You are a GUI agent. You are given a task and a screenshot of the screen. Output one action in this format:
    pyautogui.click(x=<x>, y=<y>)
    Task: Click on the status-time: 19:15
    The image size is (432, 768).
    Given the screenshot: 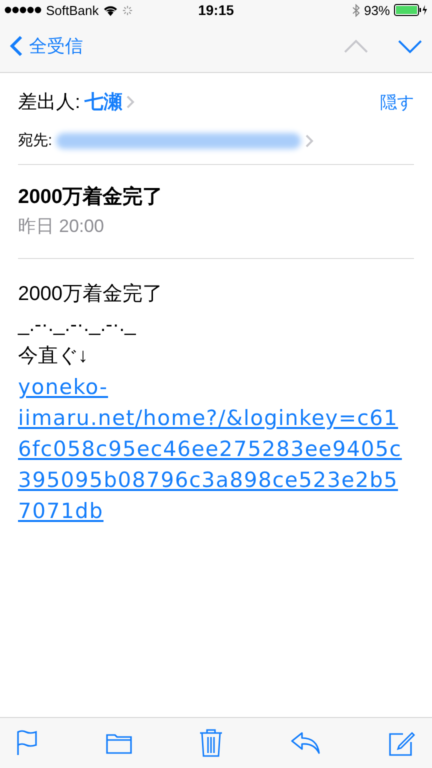 What is the action you would take?
    pyautogui.click(x=216, y=10)
    